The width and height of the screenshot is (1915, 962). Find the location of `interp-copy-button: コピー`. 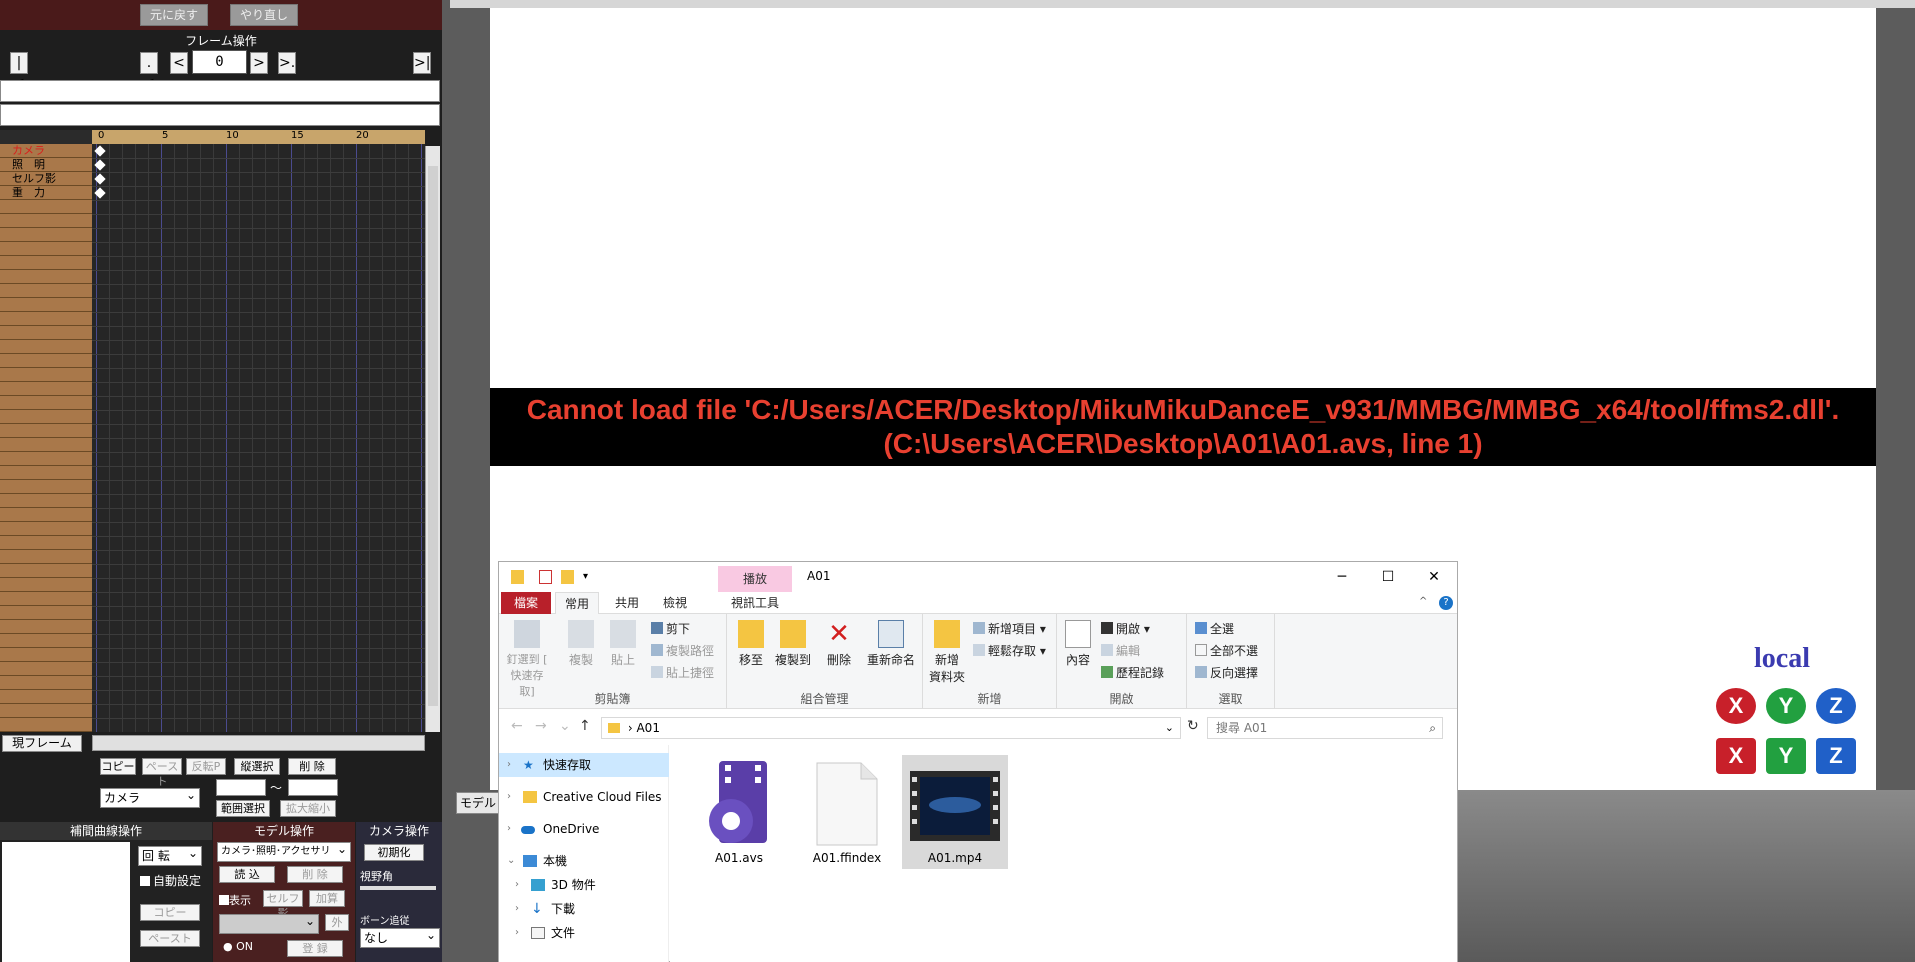

interp-copy-button: コピー is located at coordinates (170, 912).